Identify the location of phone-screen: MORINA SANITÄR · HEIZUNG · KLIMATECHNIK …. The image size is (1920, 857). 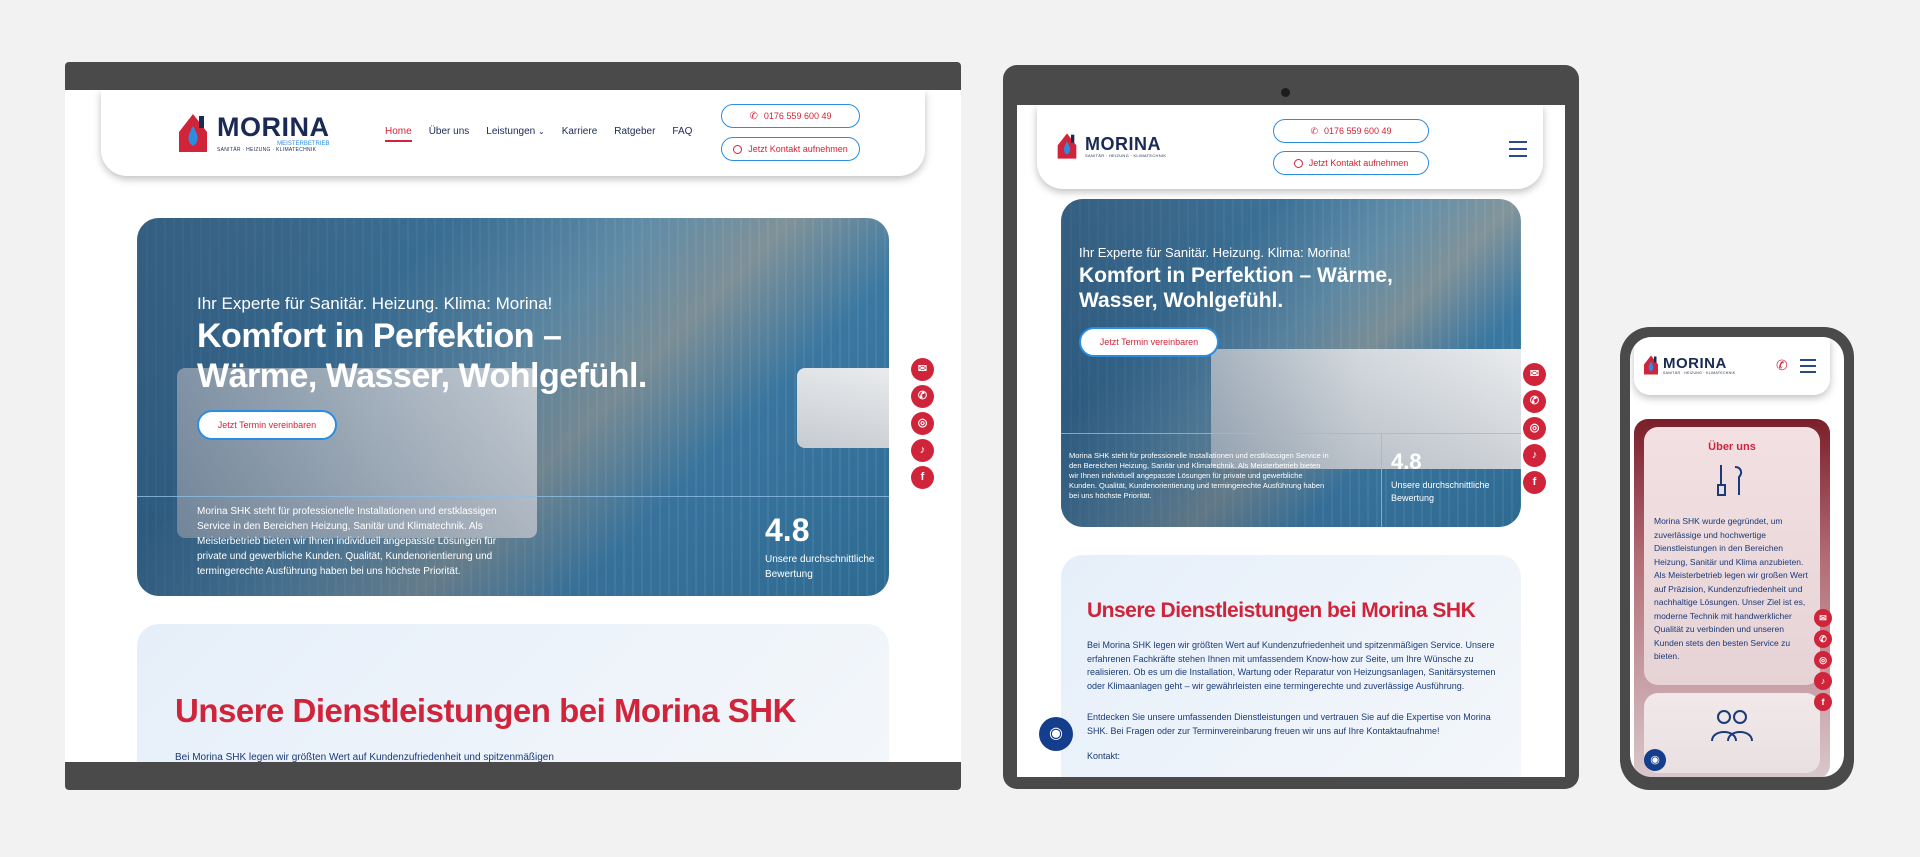
(1737, 557).